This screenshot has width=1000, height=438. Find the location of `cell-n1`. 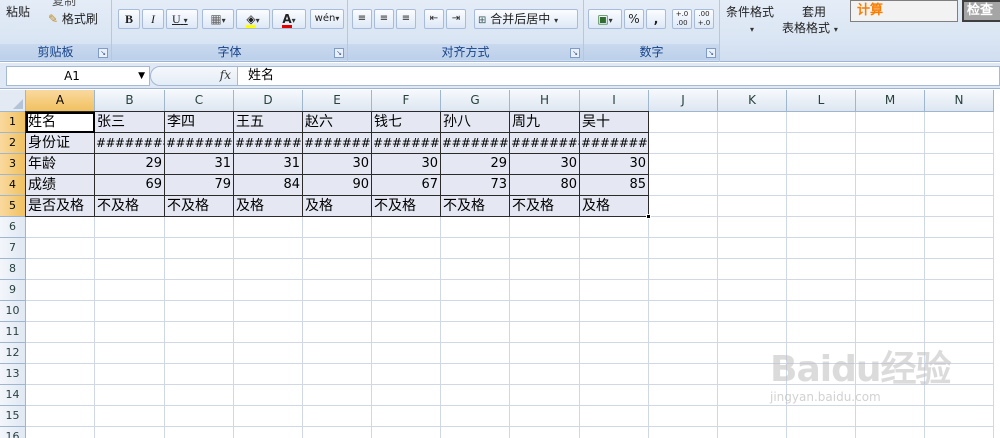

cell-n1 is located at coordinates (959, 122).